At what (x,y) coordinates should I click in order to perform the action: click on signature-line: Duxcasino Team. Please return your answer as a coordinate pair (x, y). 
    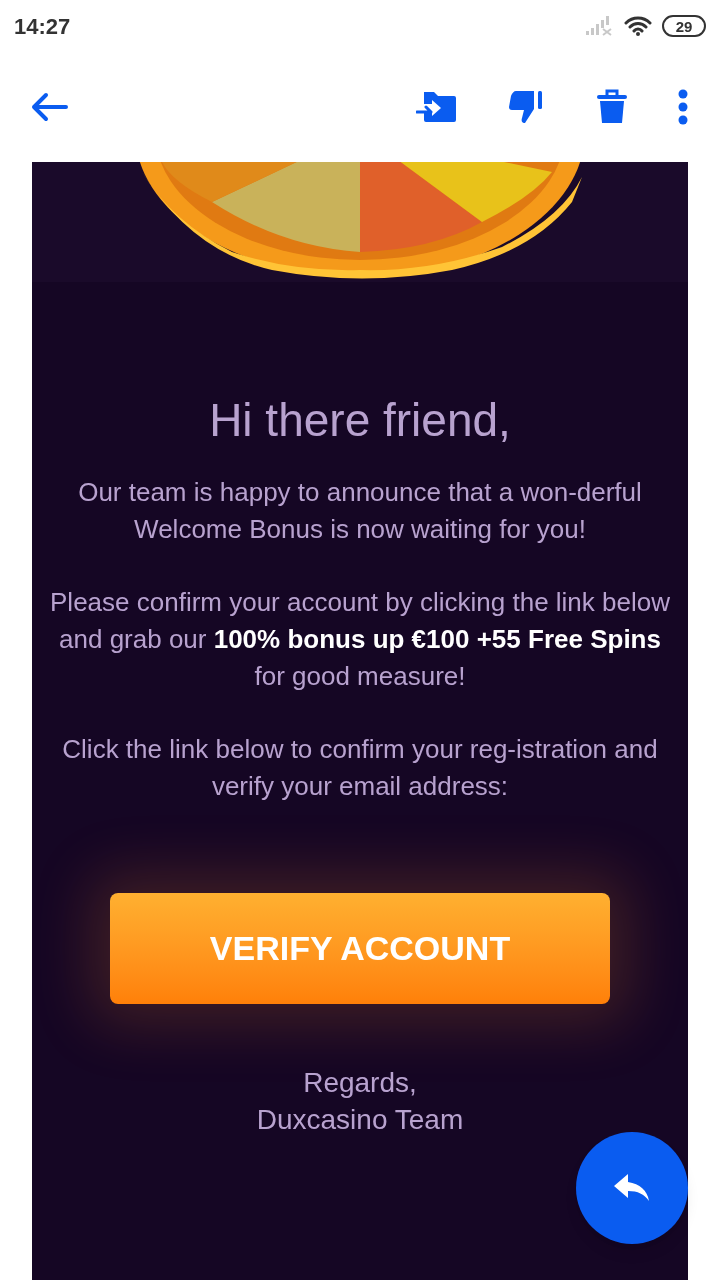
    Looking at the image, I should click on (360, 1119).